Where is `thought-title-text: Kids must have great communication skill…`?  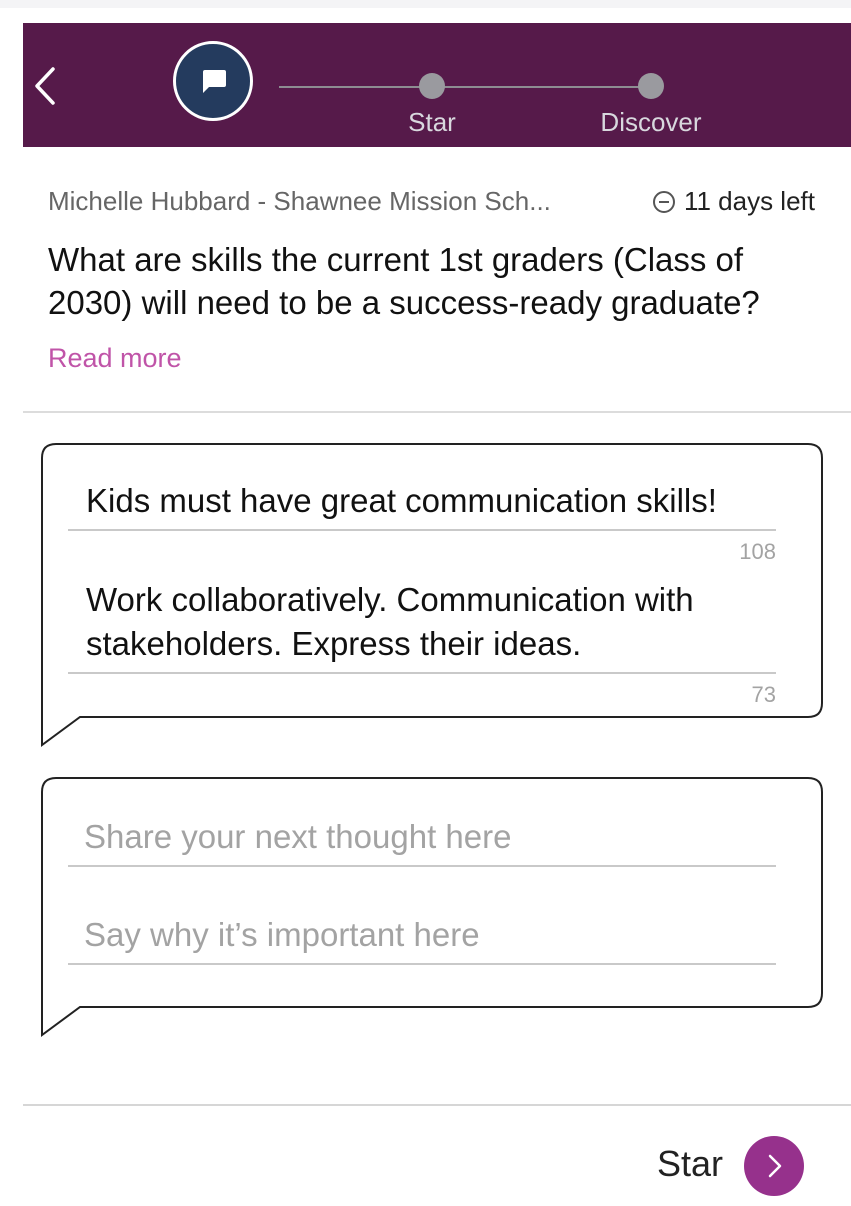 thought-title-text: Kids must have great communication skill… is located at coordinates (401, 500).